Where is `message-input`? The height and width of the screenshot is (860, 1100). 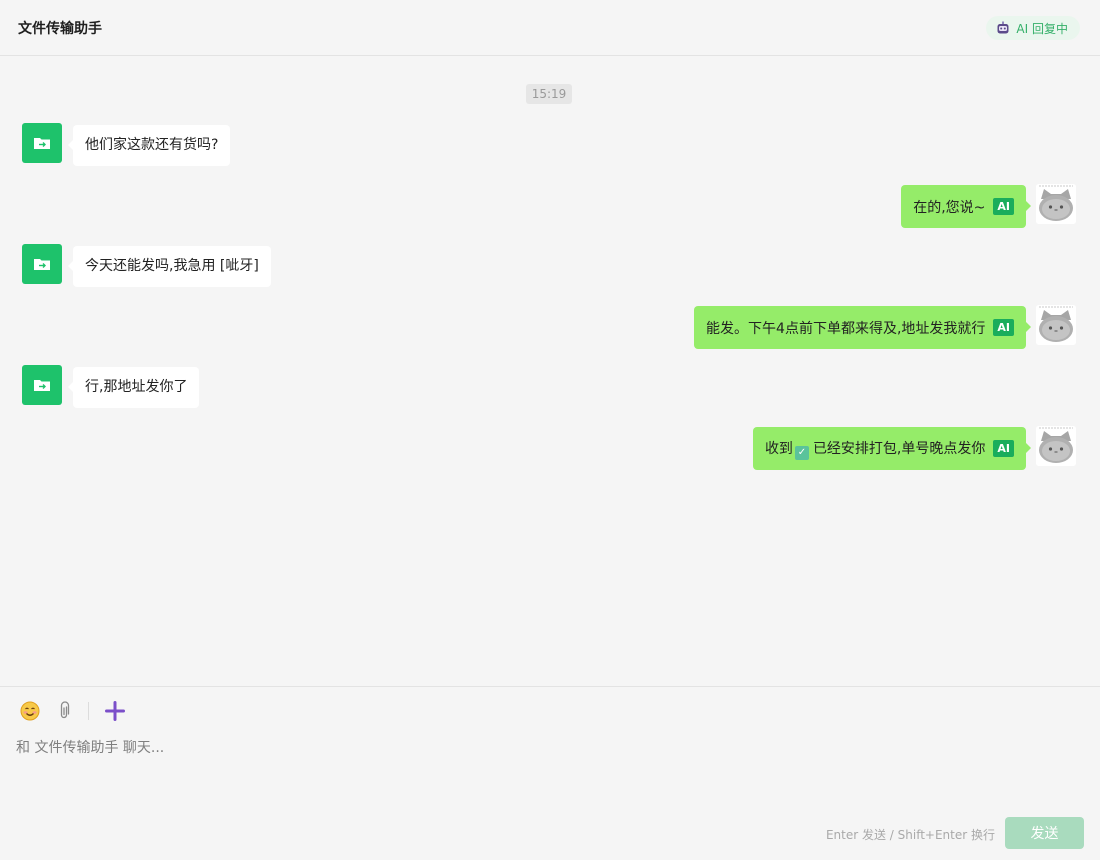
message-input is located at coordinates (550, 775).